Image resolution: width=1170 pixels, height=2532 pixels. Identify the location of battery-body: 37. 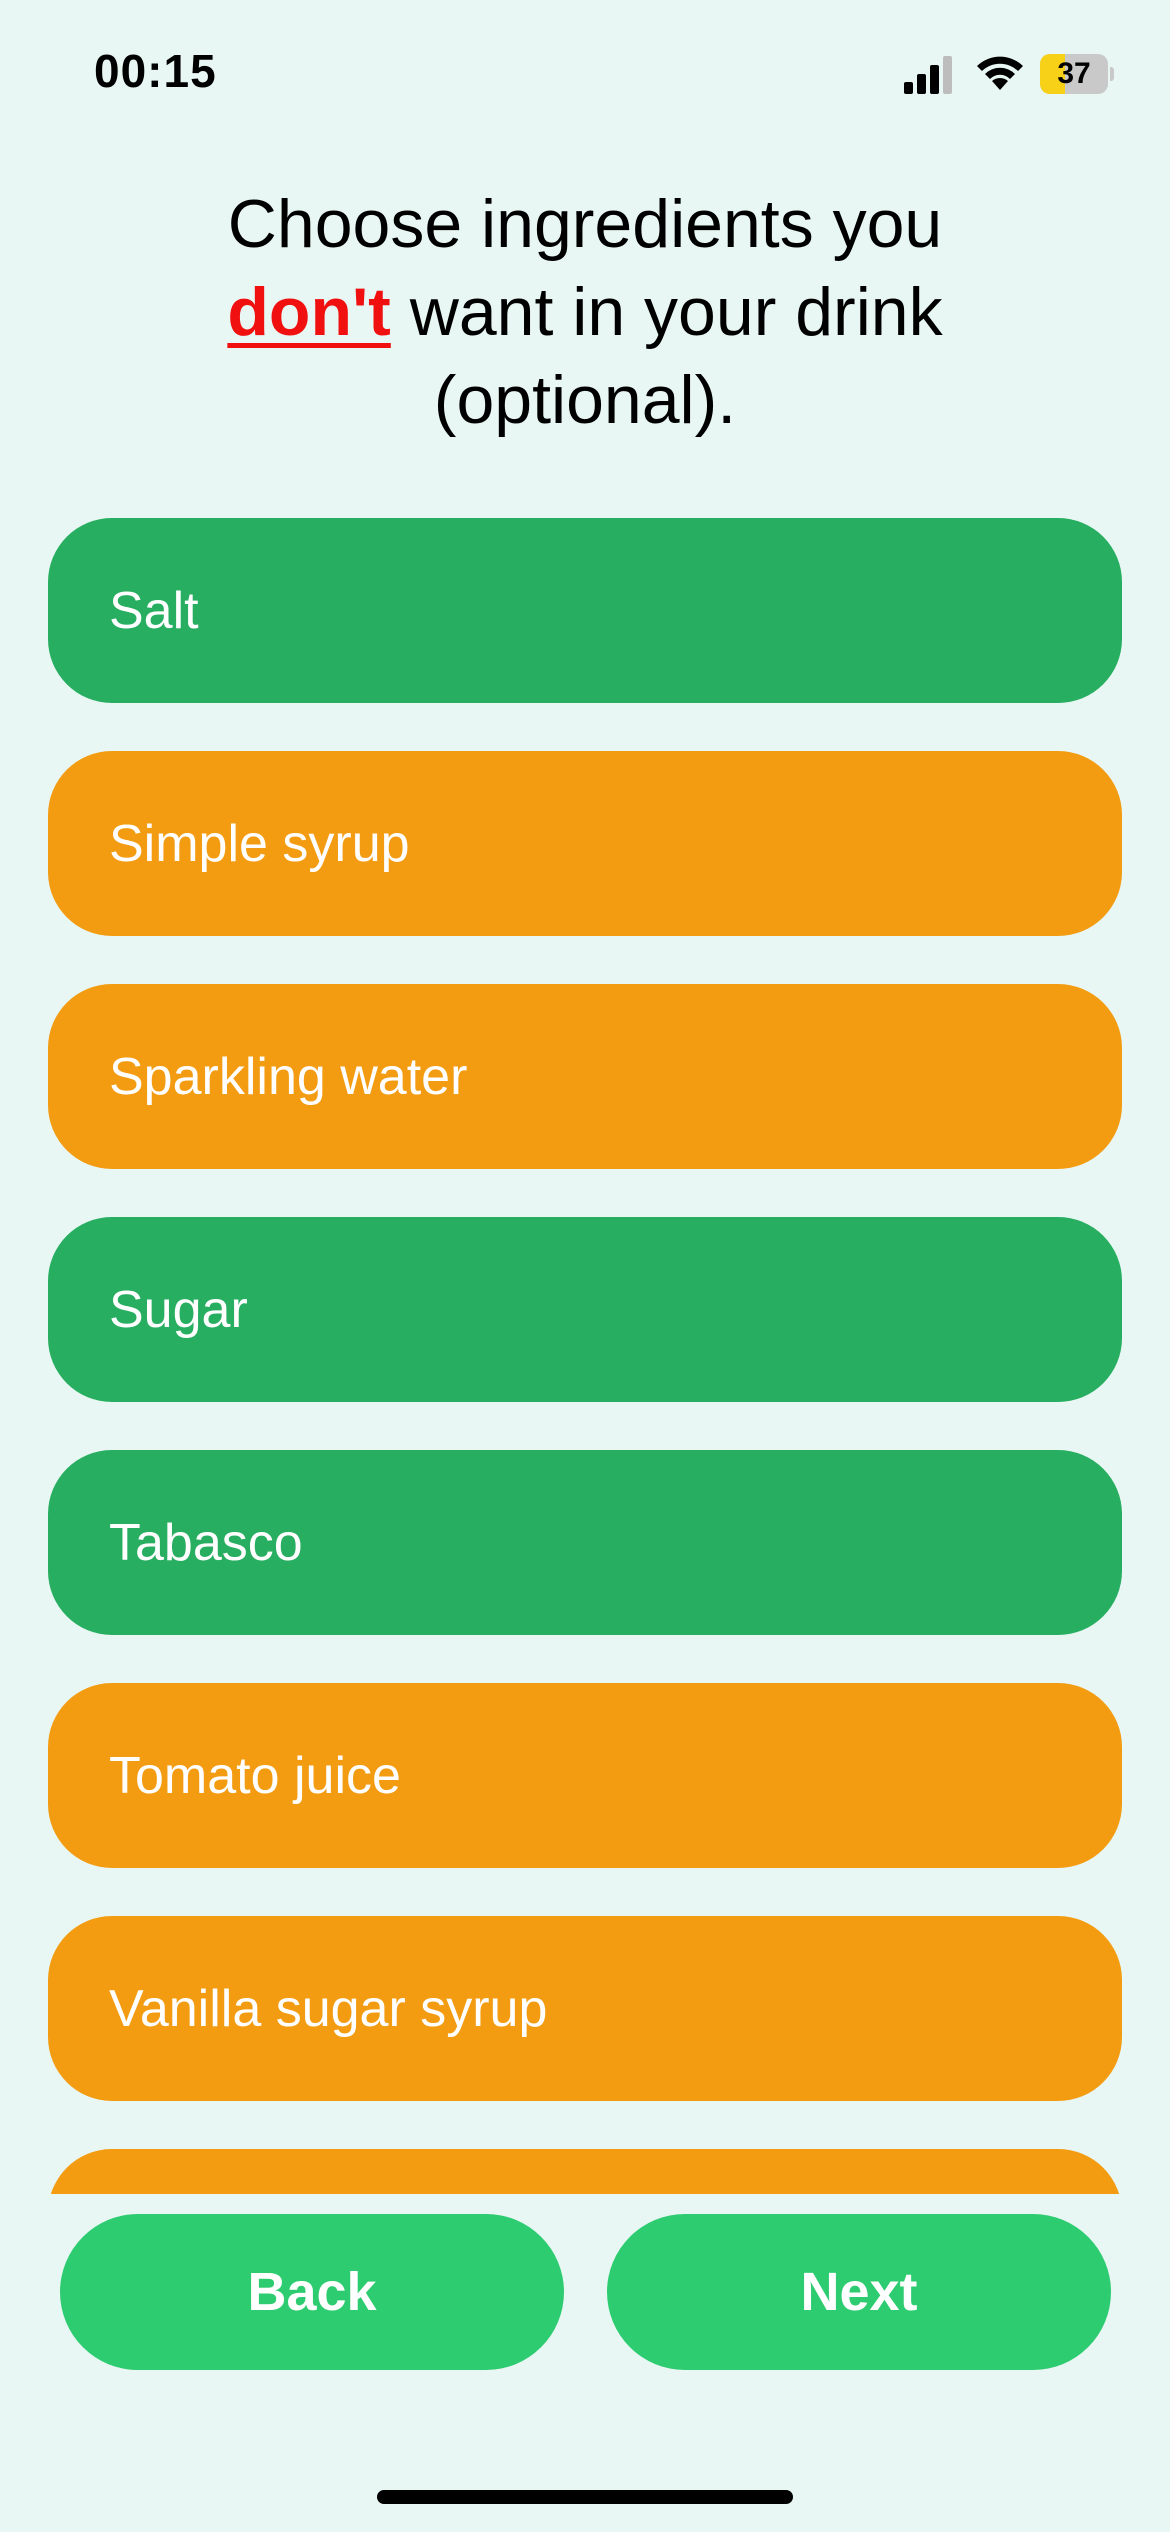
(1074, 74).